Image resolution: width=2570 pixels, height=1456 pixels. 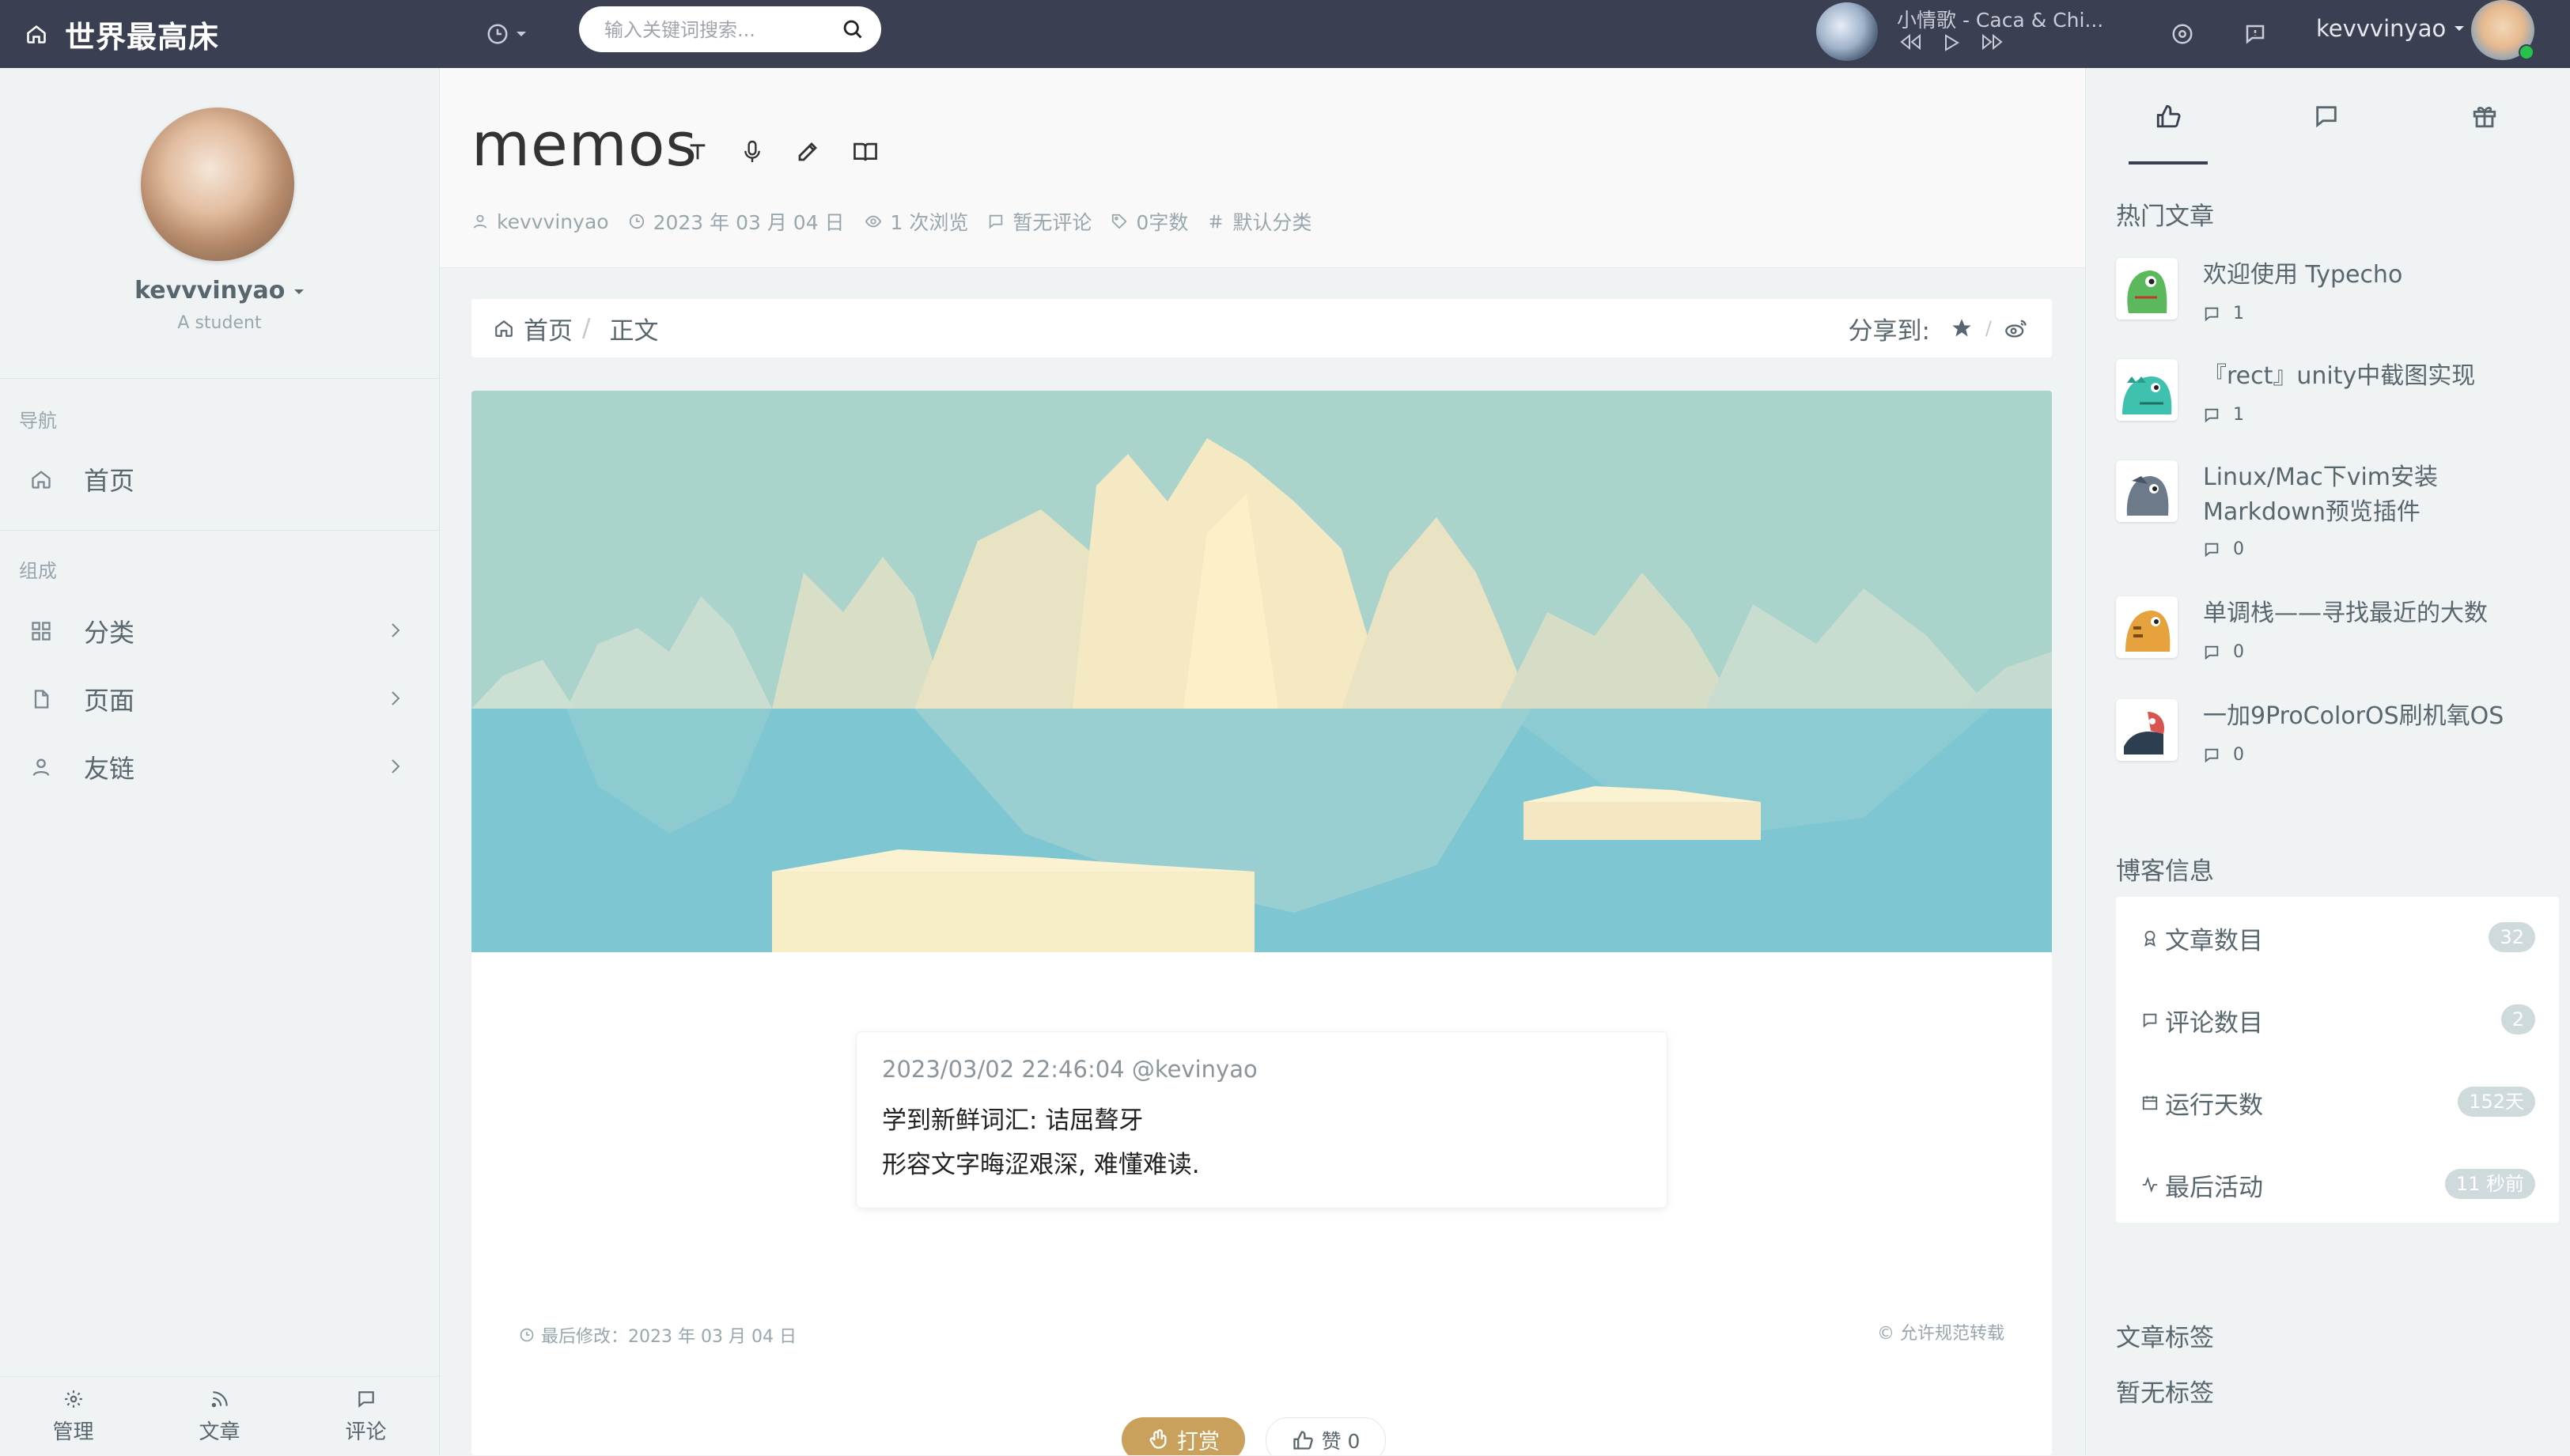 I want to click on reward-button: 打赏, so click(x=1183, y=1436).